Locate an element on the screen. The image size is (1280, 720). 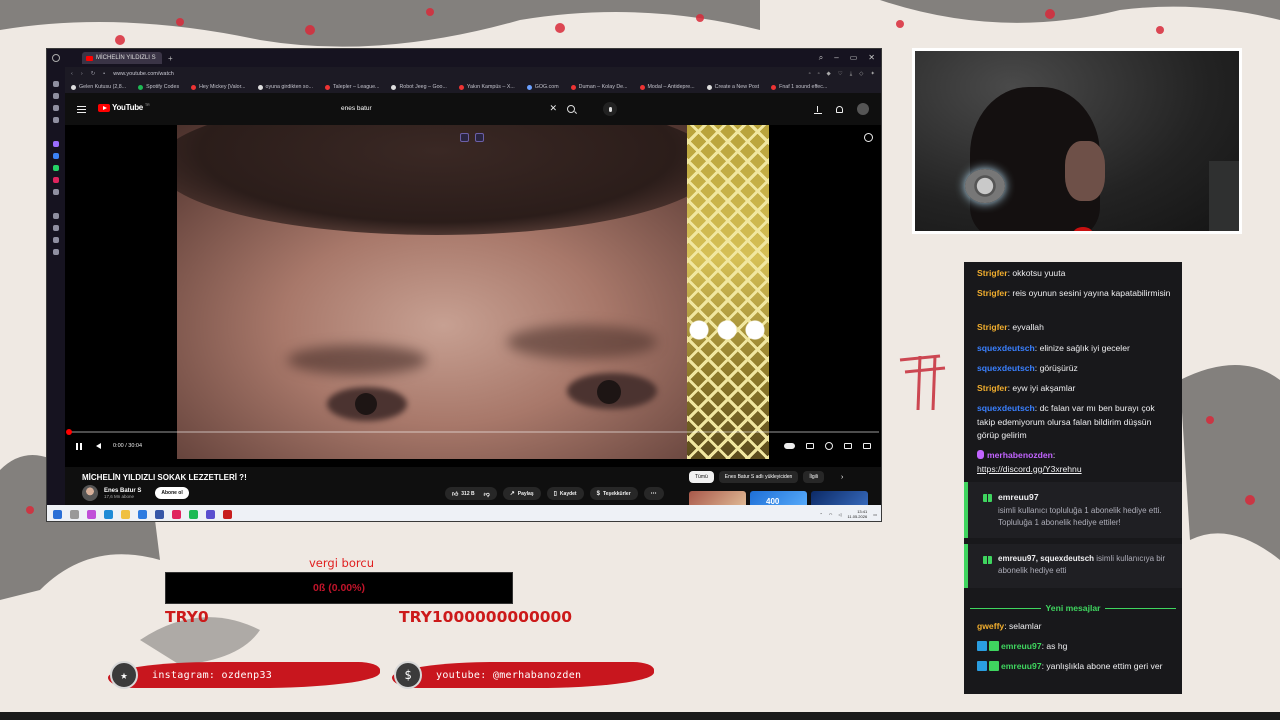
youtube-logo: YouTube TR is located at coordinates (124, 107).